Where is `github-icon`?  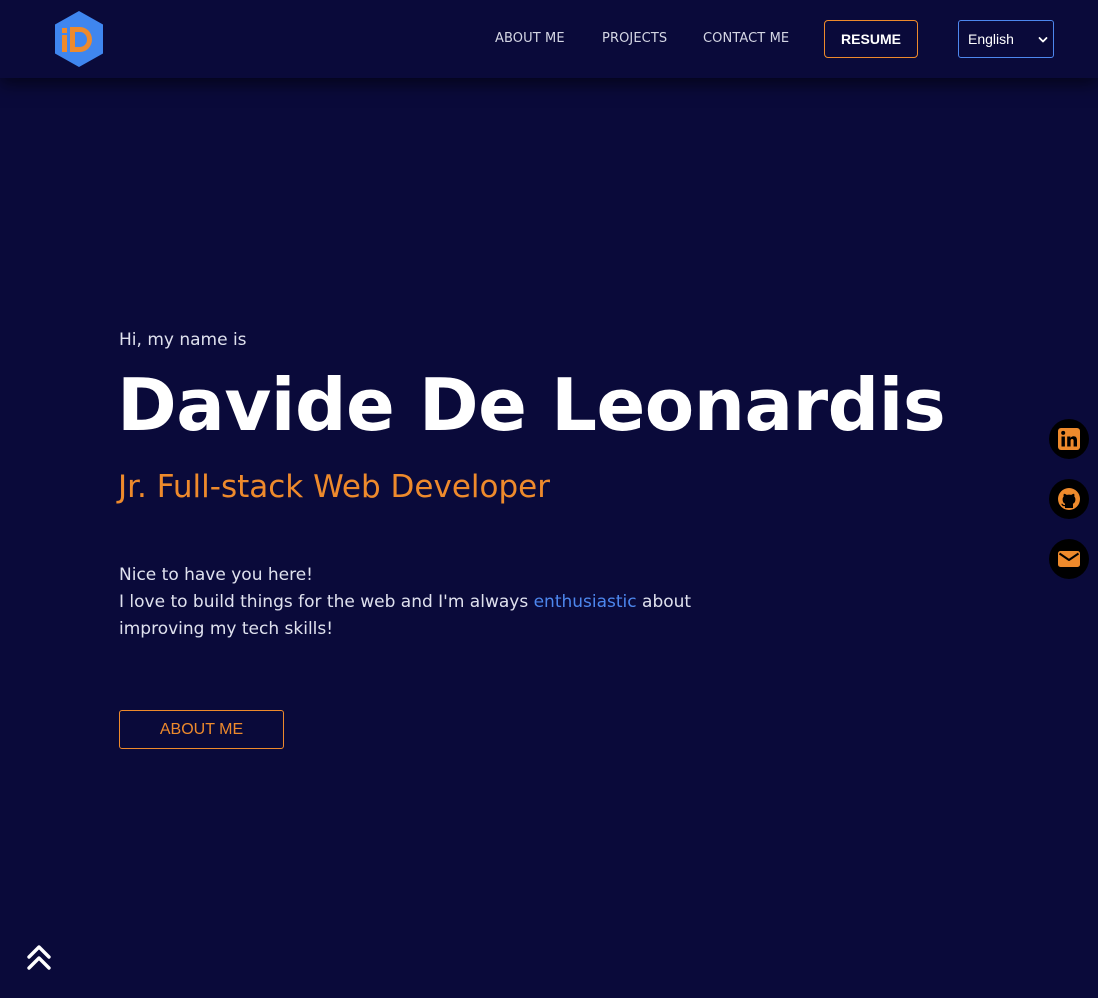
github-icon is located at coordinates (1069, 499).